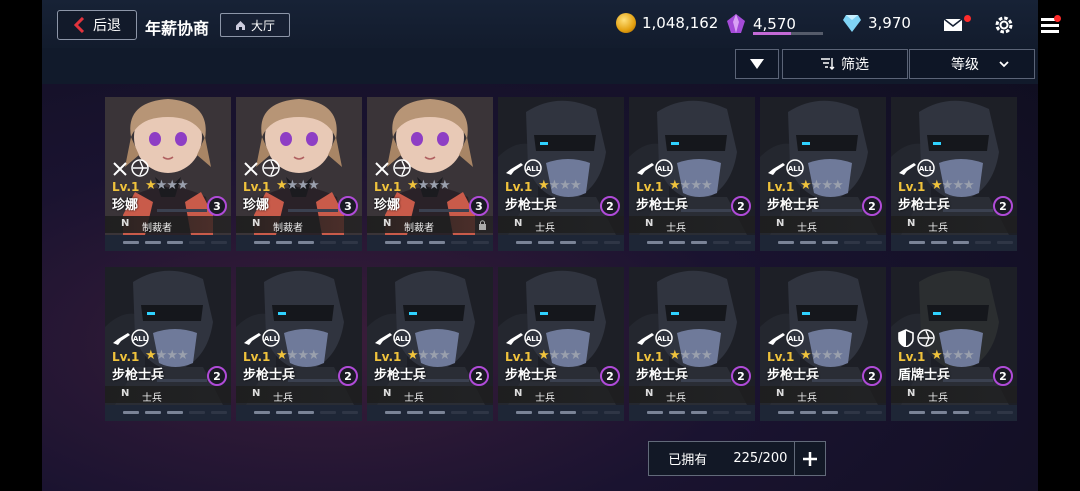 This screenshot has width=1080, height=491. I want to click on filter-button: 筛选, so click(845, 64).